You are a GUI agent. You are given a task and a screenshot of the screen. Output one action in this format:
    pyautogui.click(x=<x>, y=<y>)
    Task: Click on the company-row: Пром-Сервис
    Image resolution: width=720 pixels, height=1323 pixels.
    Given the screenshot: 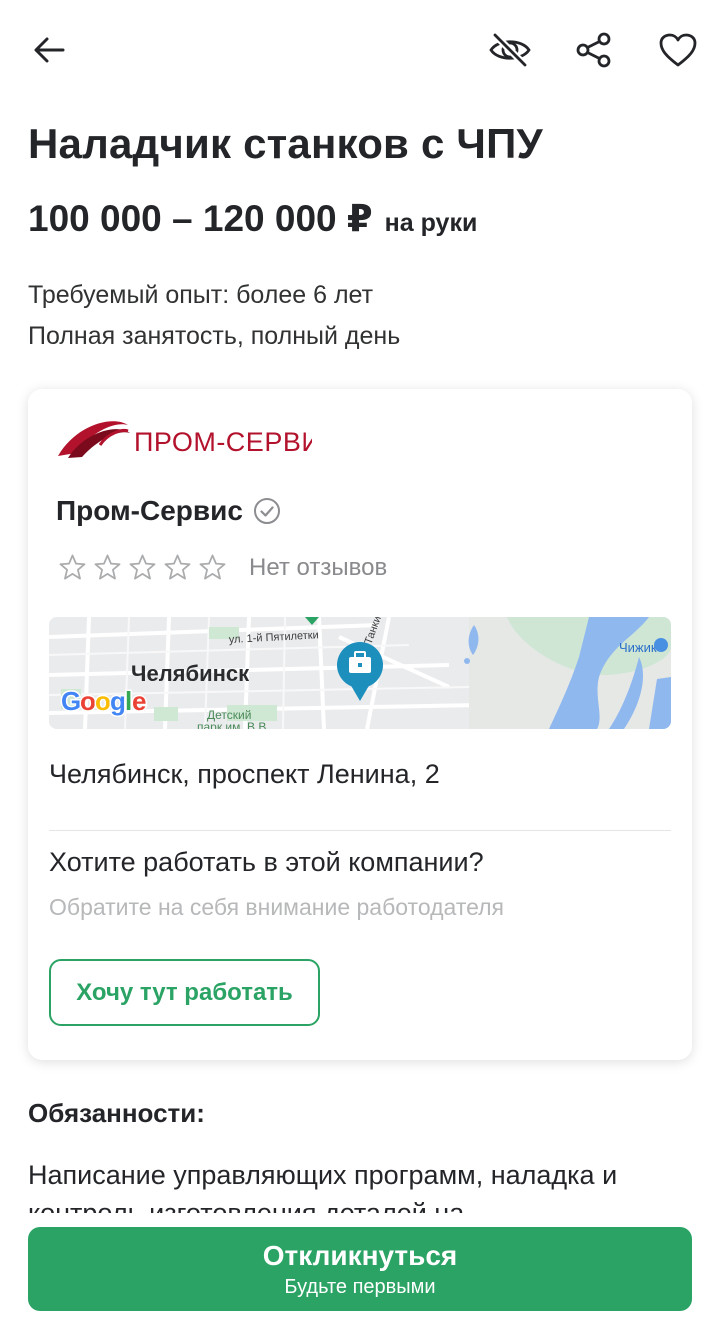 What is the action you would take?
    pyautogui.click(x=168, y=511)
    